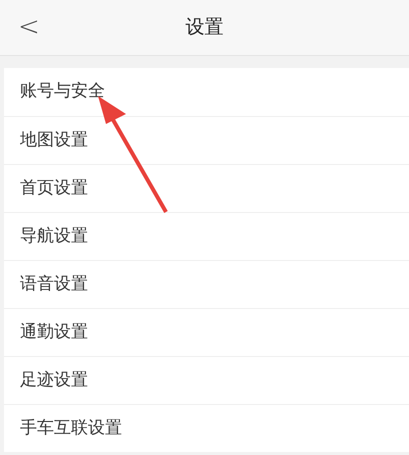 This screenshot has width=409, height=455. Describe the element at coordinates (206, 380) in the screenshot. I see `settings-item: 足迹设置` at that location.